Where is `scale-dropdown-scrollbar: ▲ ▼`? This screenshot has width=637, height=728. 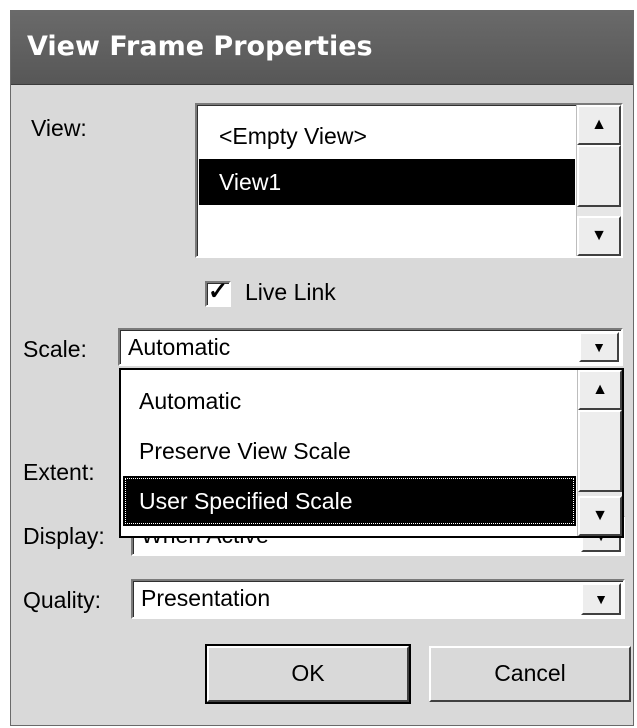 scale-dropdown-scrollbar: ▲ ▼ is located at coordinates (599, 453).